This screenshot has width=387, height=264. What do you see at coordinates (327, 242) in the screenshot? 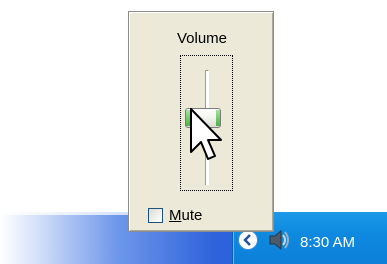
I see `clock: 8:30 AM` at bounding box center [327, 242].